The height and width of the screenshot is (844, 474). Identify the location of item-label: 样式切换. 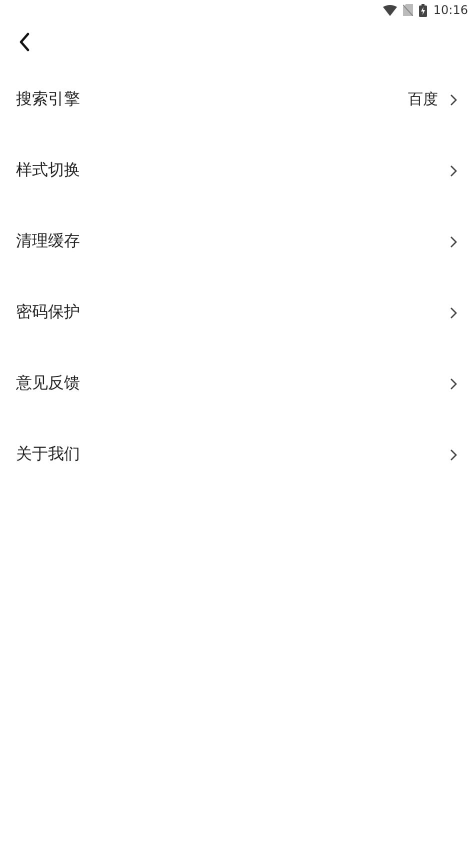
(48, 170).